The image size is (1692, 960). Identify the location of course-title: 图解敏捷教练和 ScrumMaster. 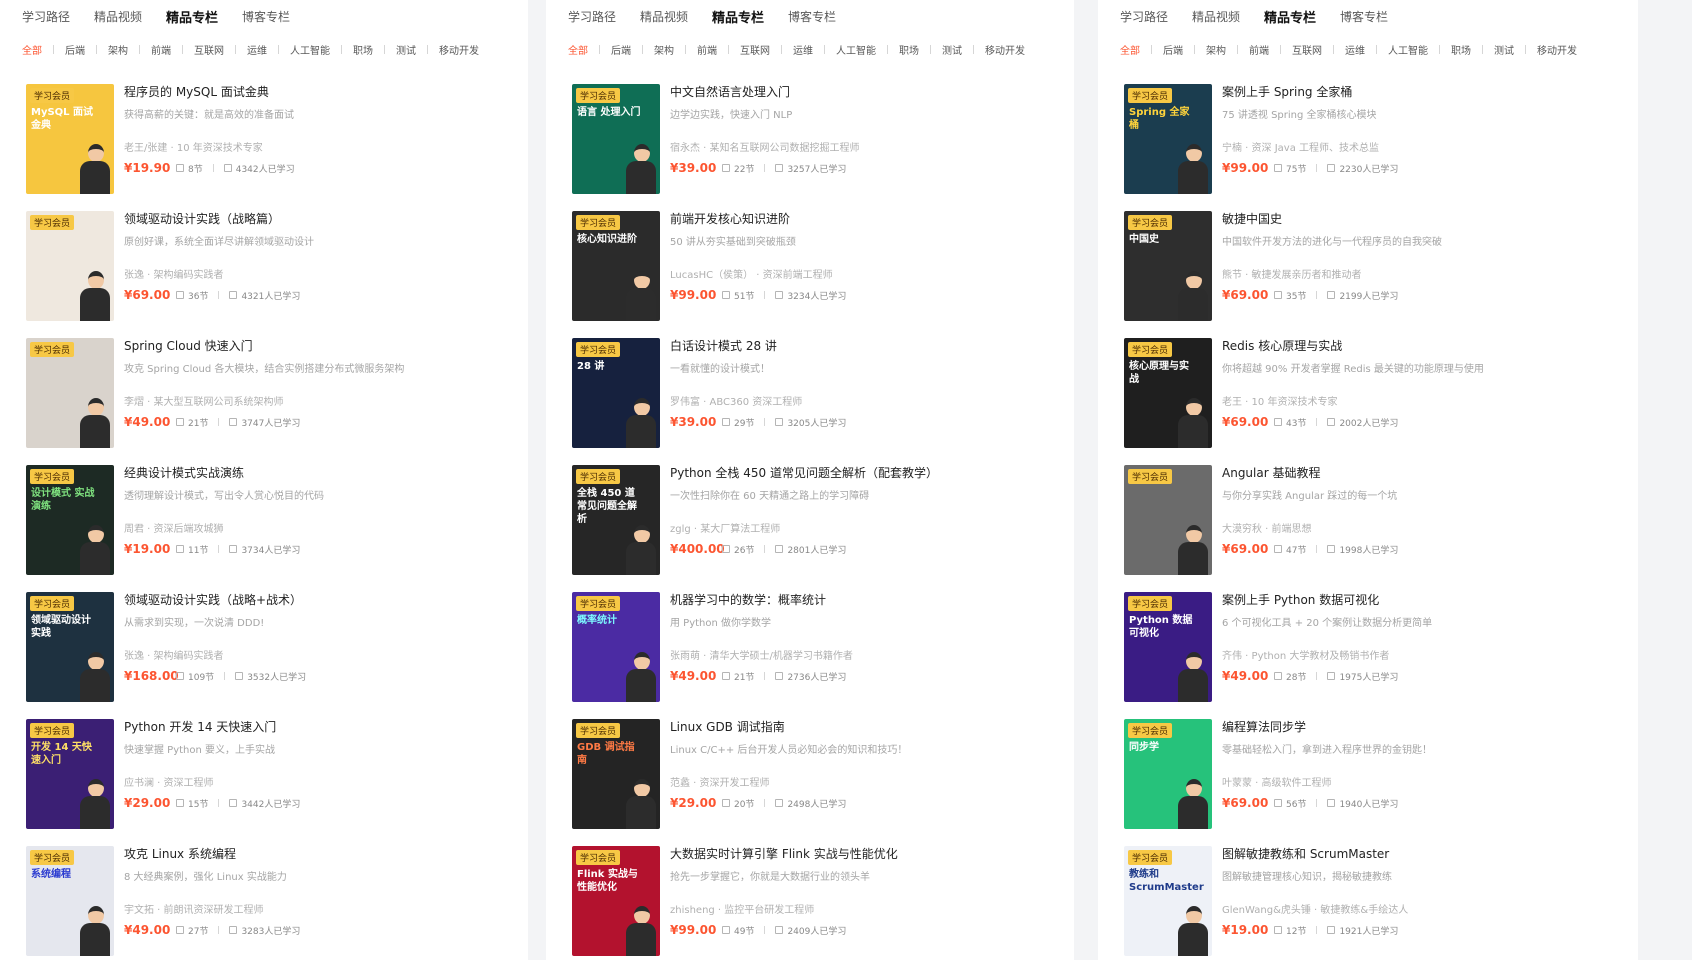
(1426, 854).